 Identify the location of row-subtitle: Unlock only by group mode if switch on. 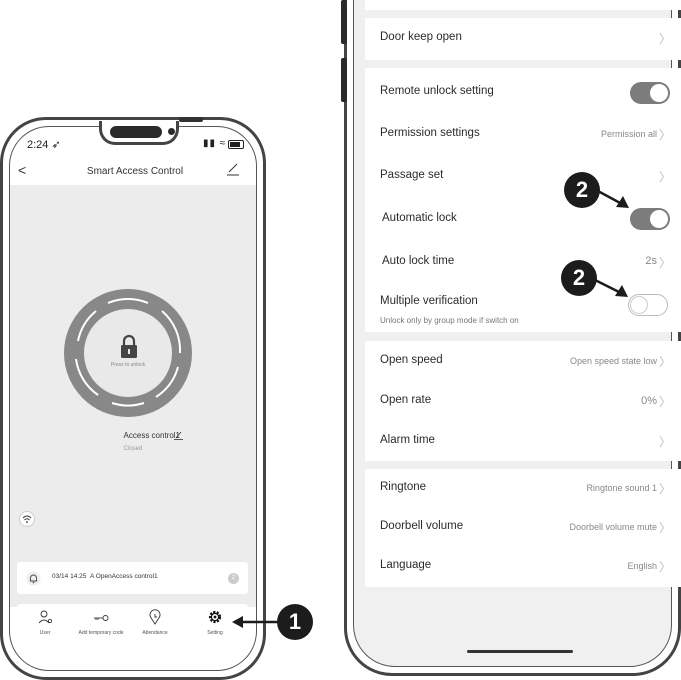
(449, 320).